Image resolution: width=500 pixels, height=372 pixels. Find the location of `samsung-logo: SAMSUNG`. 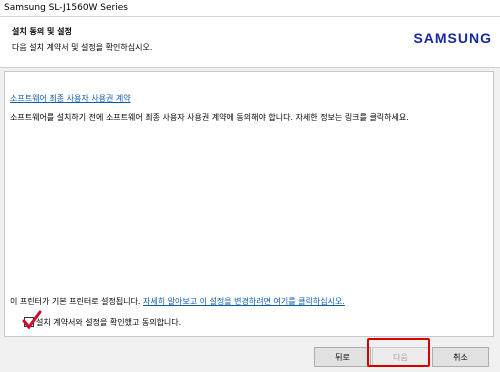

samsung-logo: SAMSUNG is located at coordinates (452, 38).